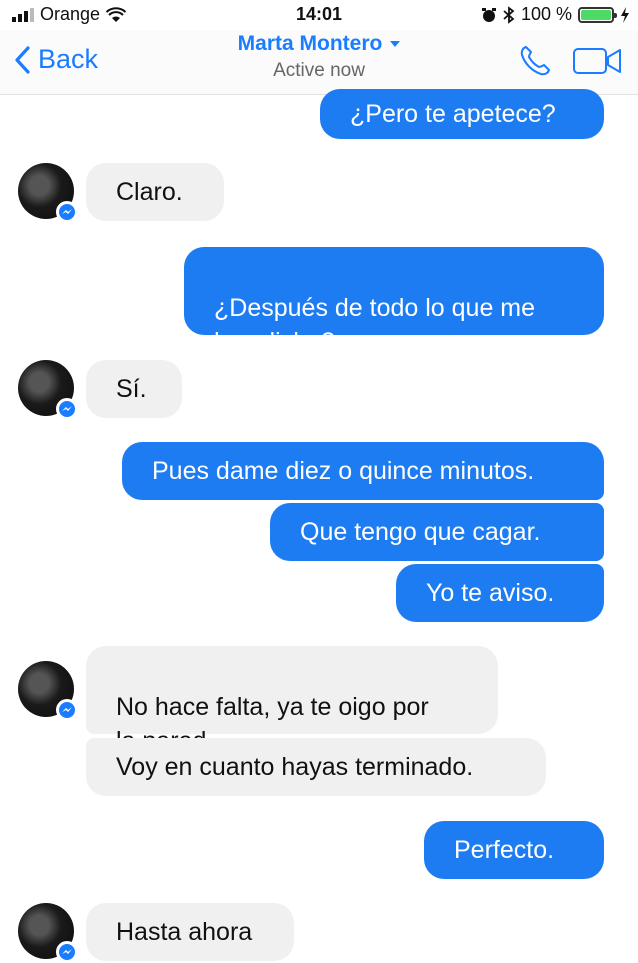 The image size is (638, 963). Describe the element at coordinates (375, 325) in the screenshot. I see `message-text: ¿Después de todo lo que me has dicho?` at that location.